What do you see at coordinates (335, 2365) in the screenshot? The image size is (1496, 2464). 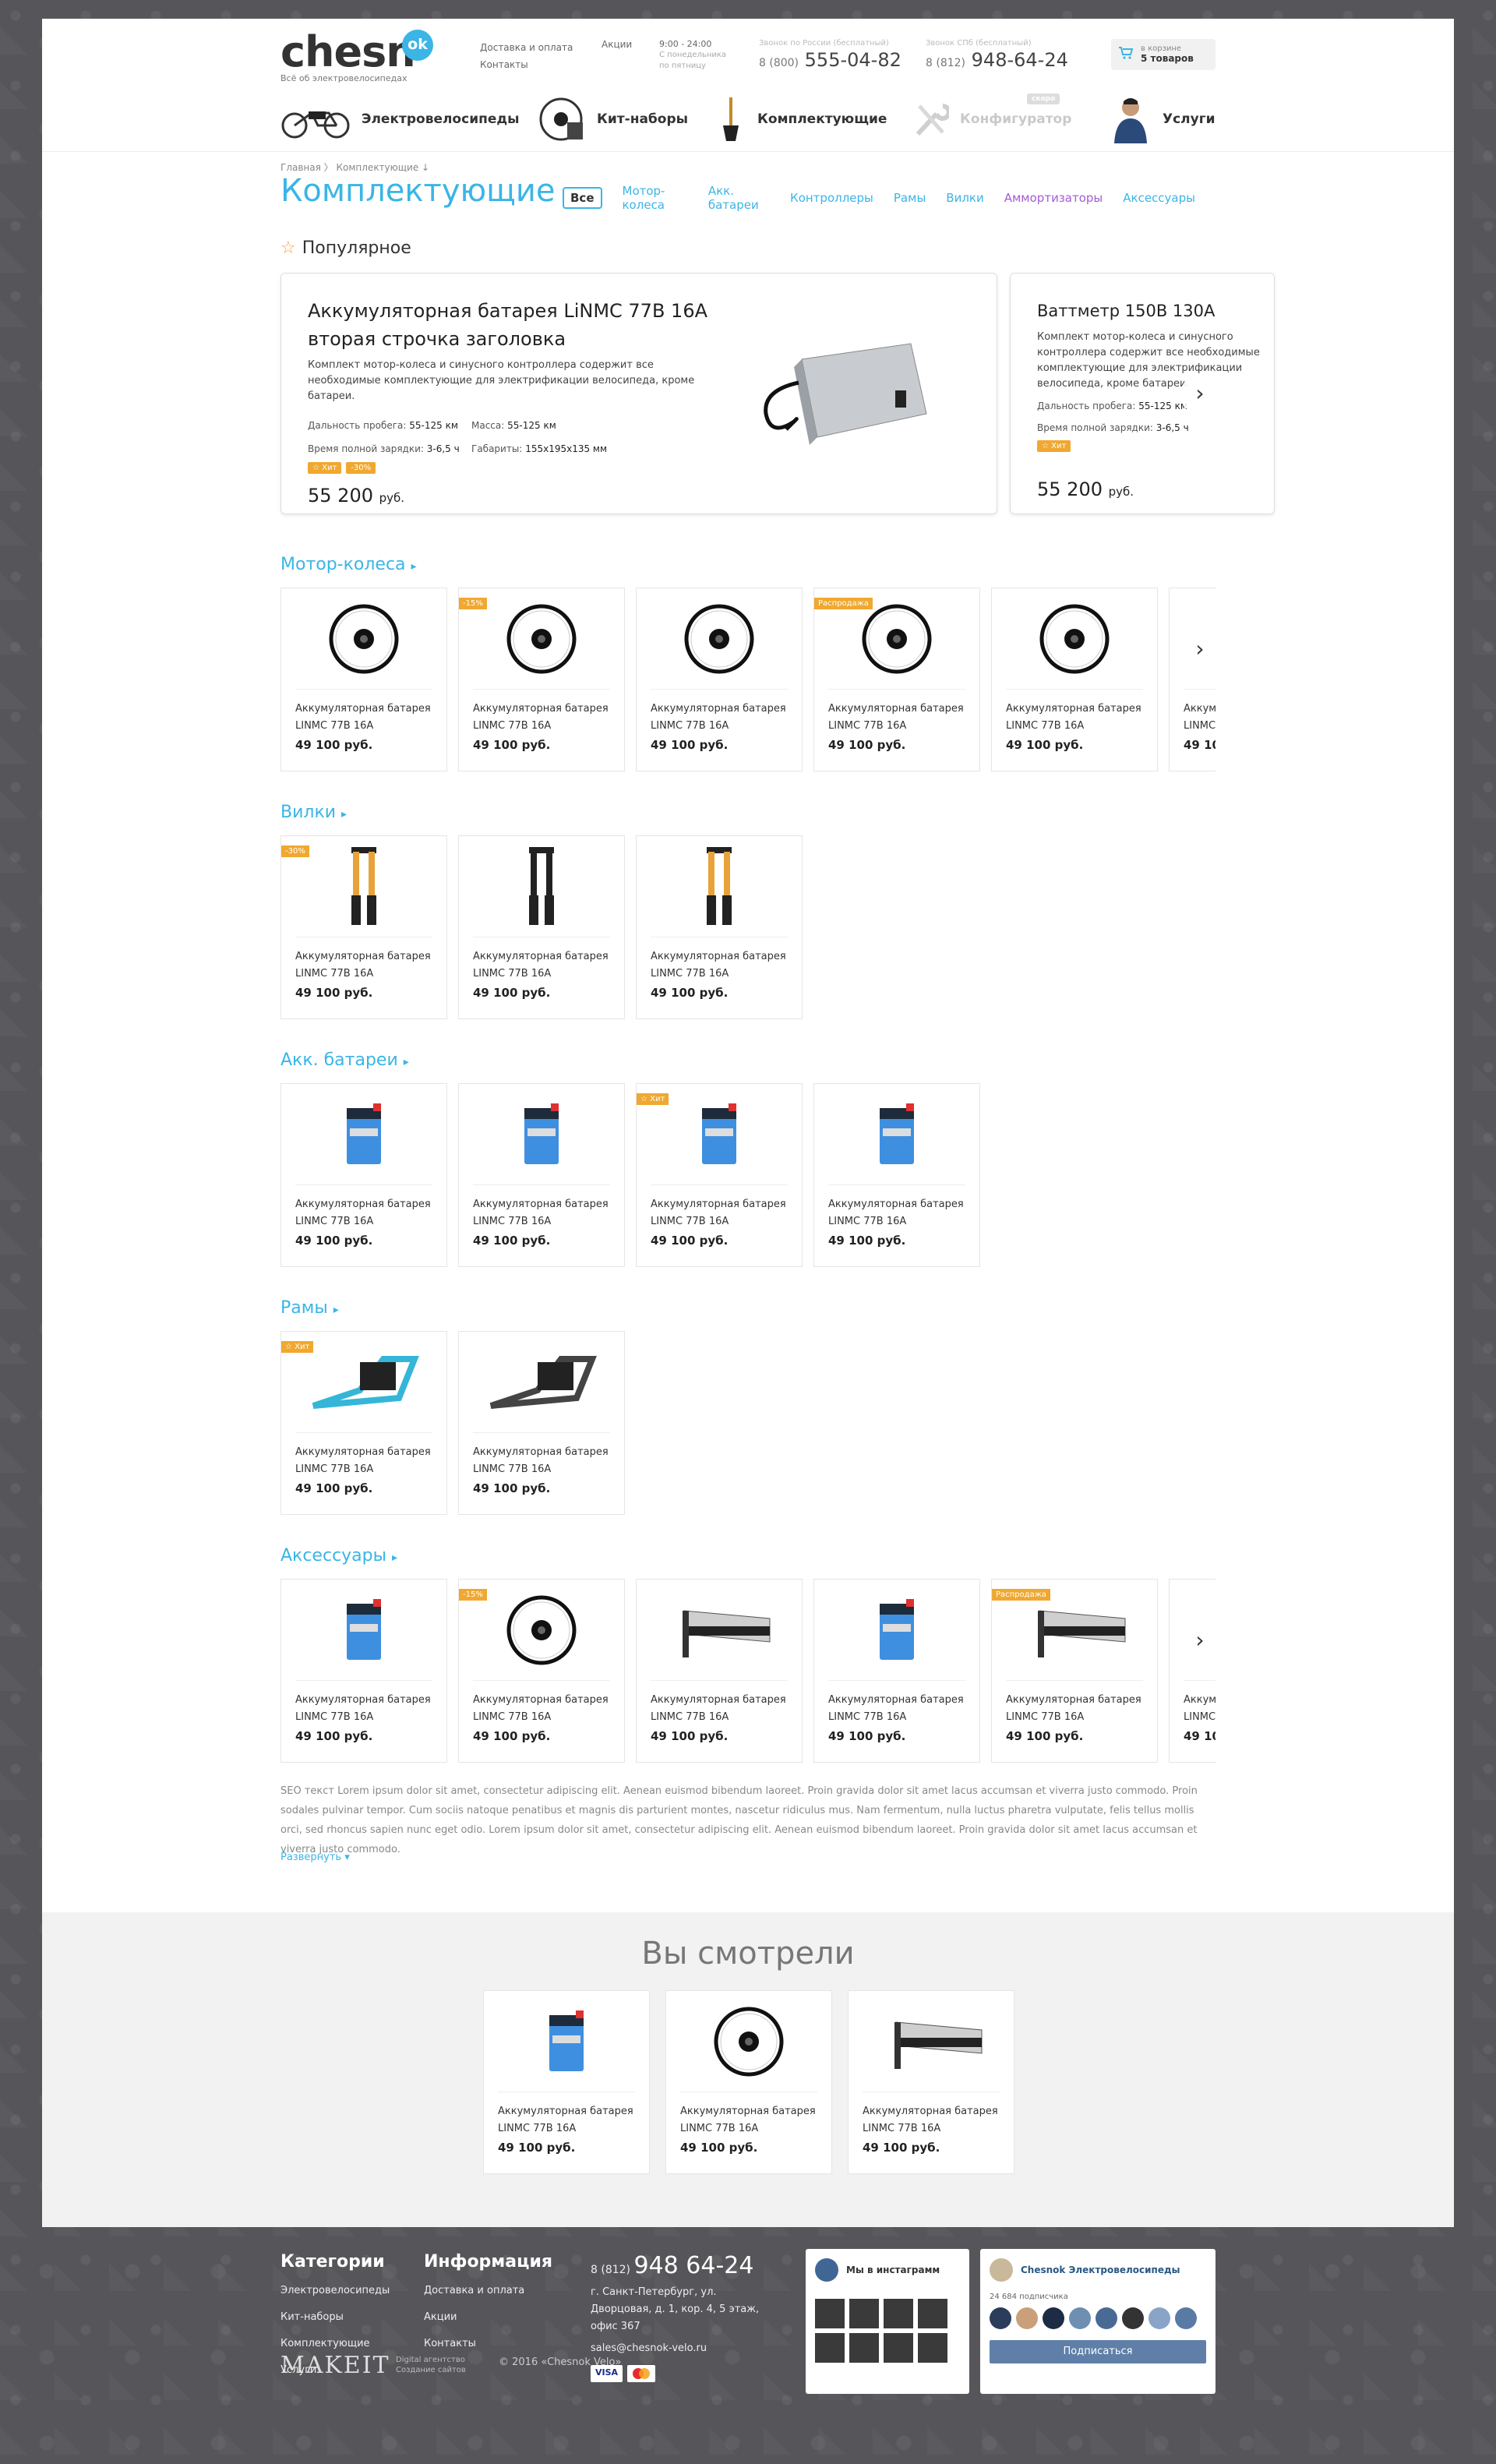 I see `makeit-logo: MAKEIT` at bounding box center [335, 2365].